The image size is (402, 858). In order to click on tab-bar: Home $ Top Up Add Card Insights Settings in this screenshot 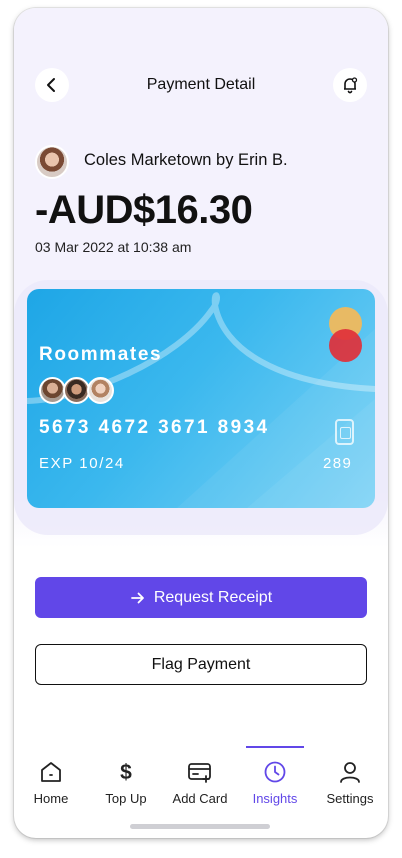, I will do `click(201, 781)`.